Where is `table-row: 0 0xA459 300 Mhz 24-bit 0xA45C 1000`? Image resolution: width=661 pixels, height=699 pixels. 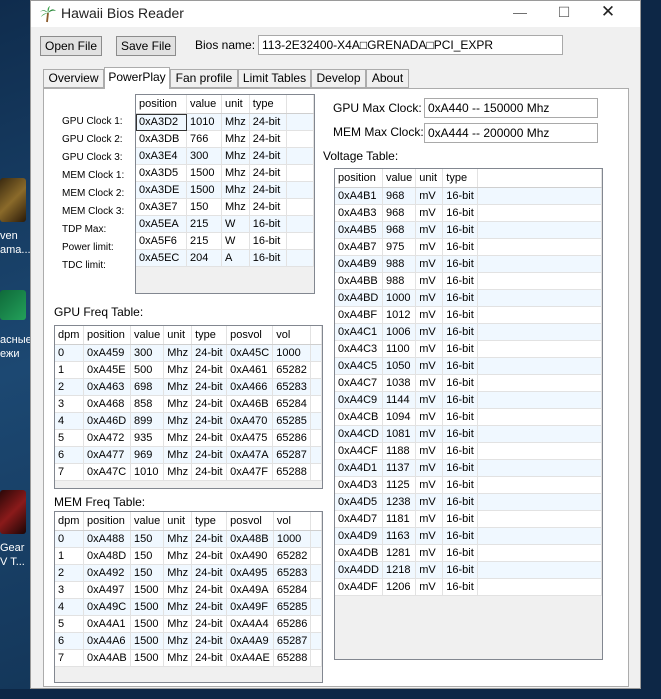
table-row: 0 0xA459 300 Mhz 24-bit 0xA45C 1000 is located at coordinates (188, 353).